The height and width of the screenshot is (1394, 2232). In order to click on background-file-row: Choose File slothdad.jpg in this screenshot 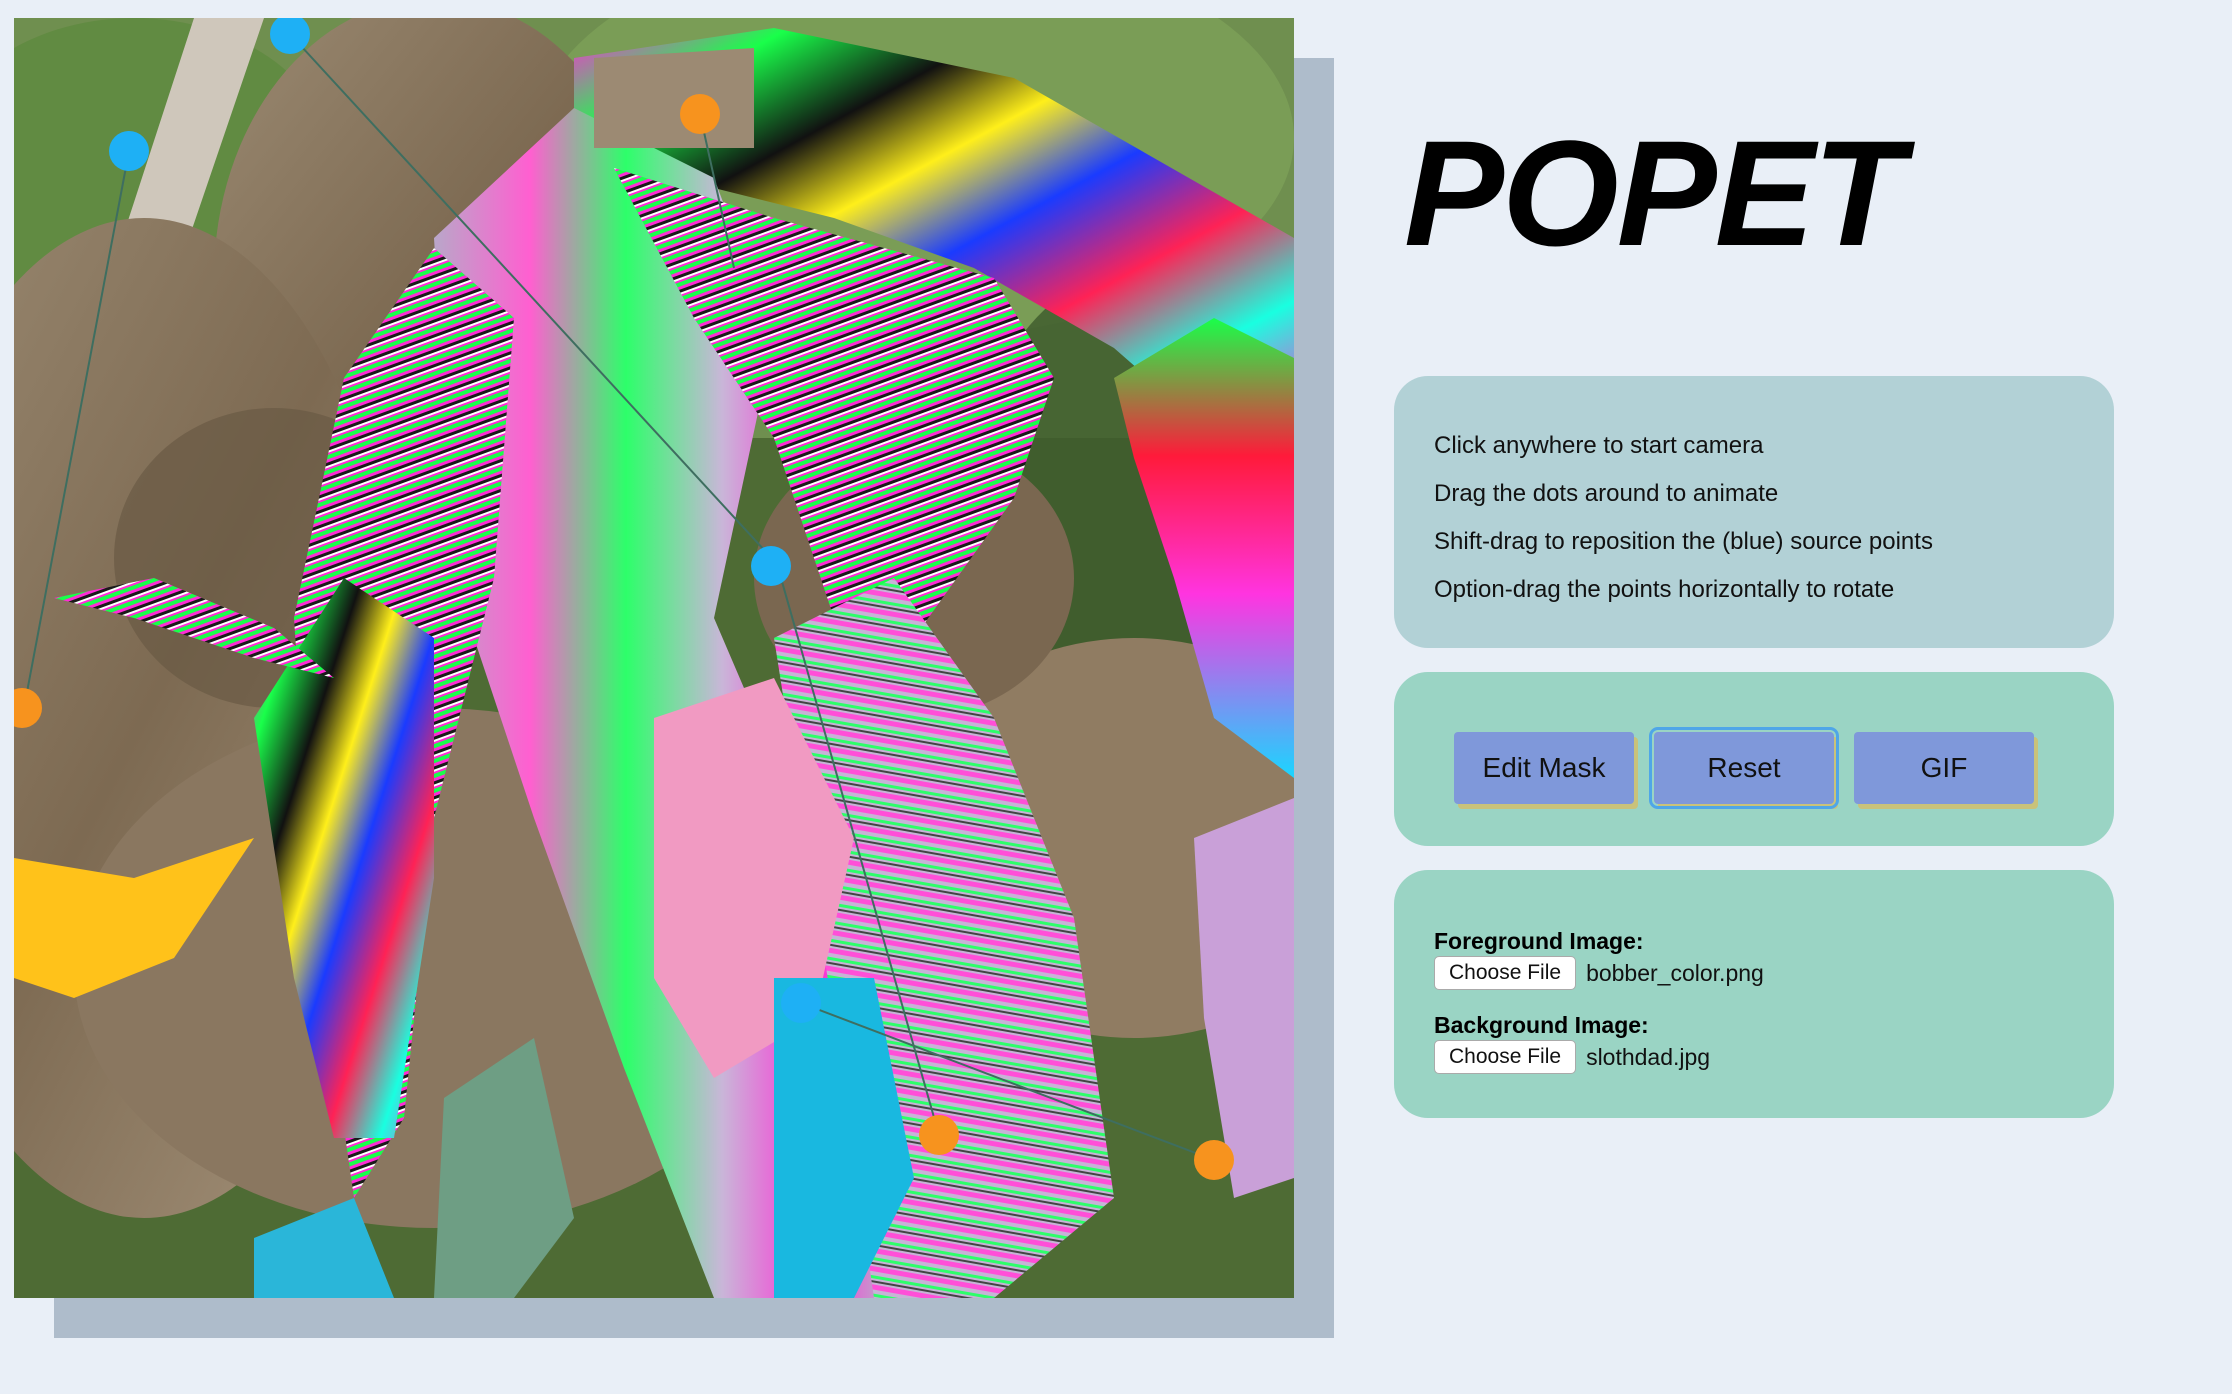, I will do `click(1754, 1057)`.